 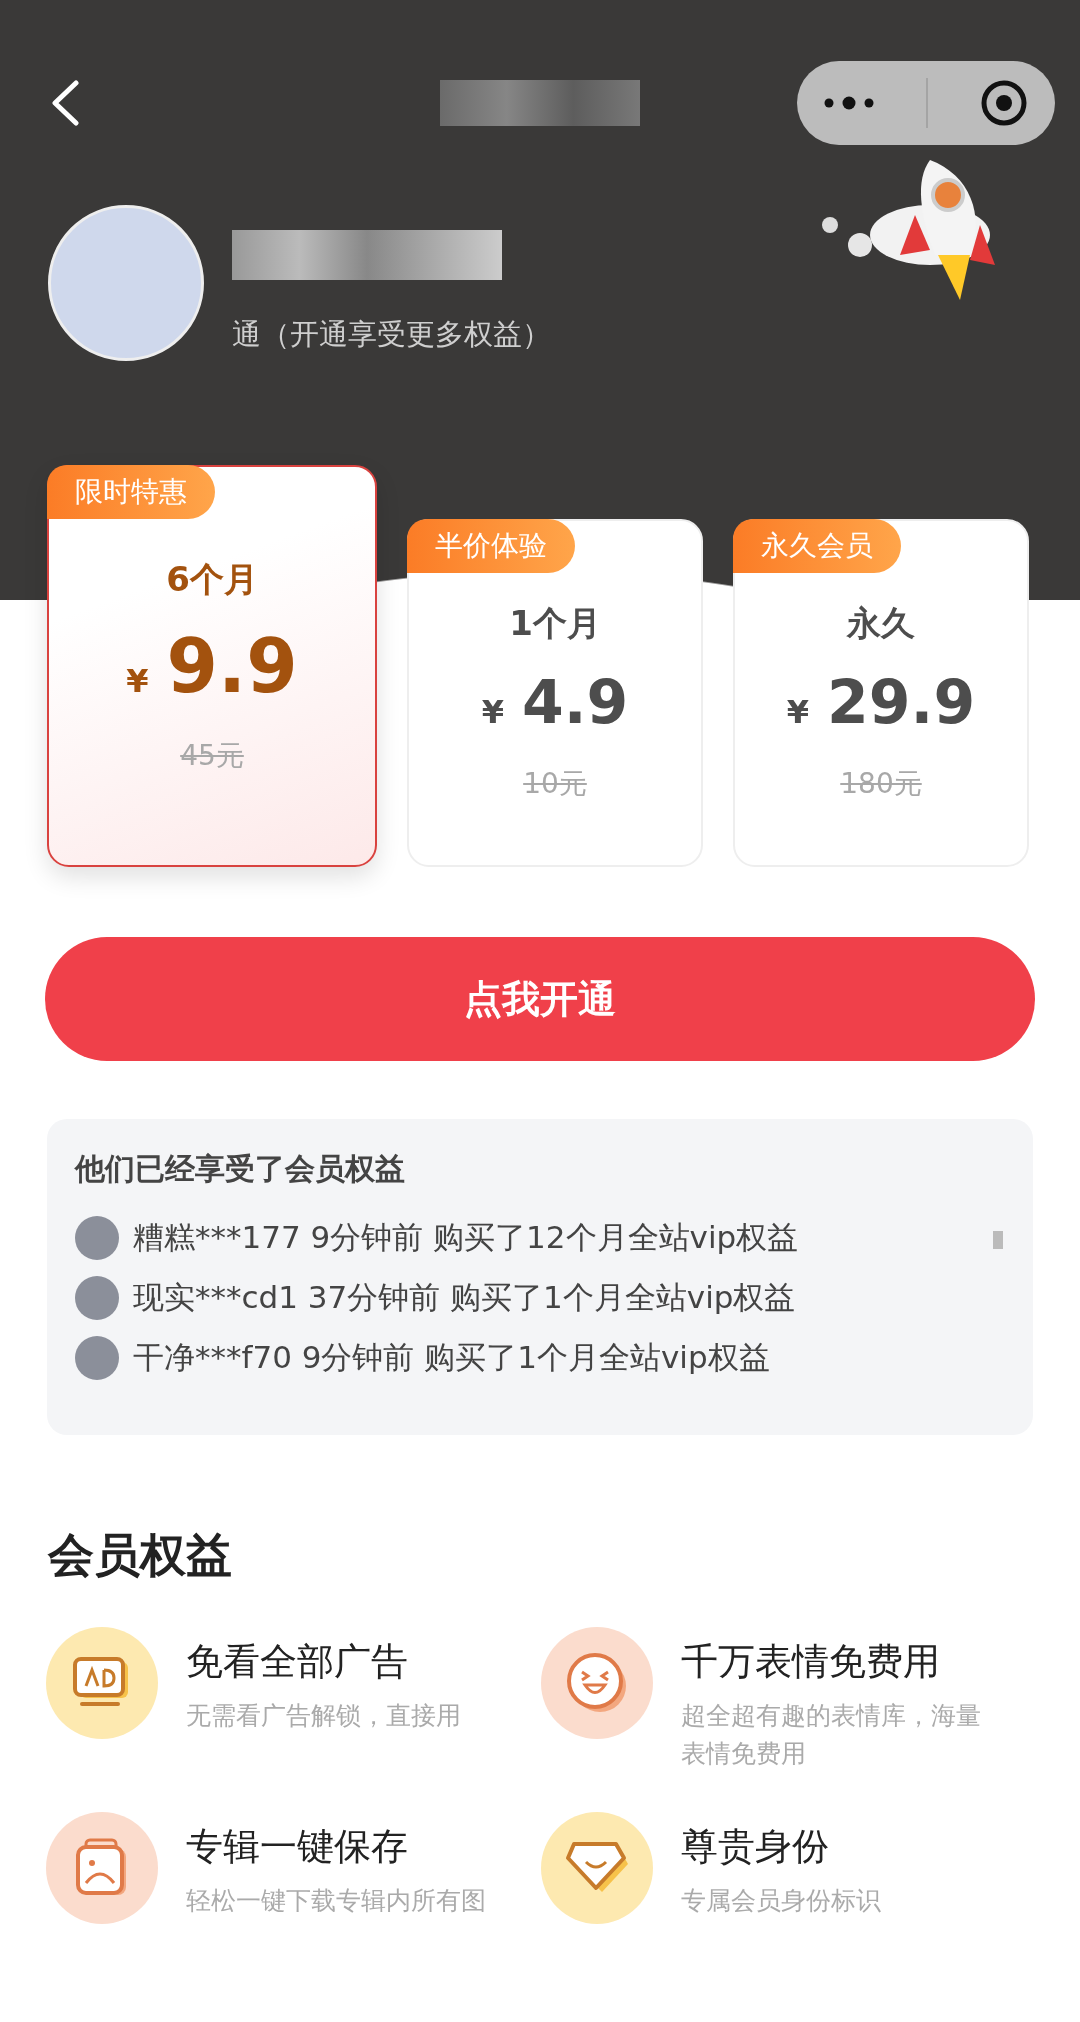 I want to click on plan-card: 半价体验 1个月 ¥ 4.9 10元, so click(x=555, y=693).